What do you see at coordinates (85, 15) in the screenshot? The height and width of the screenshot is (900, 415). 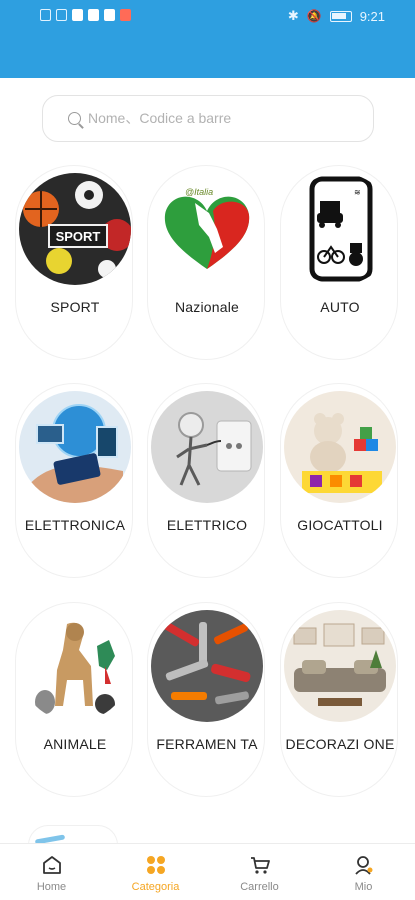 I see `status-icons-left` at bounding box center [85, 15].